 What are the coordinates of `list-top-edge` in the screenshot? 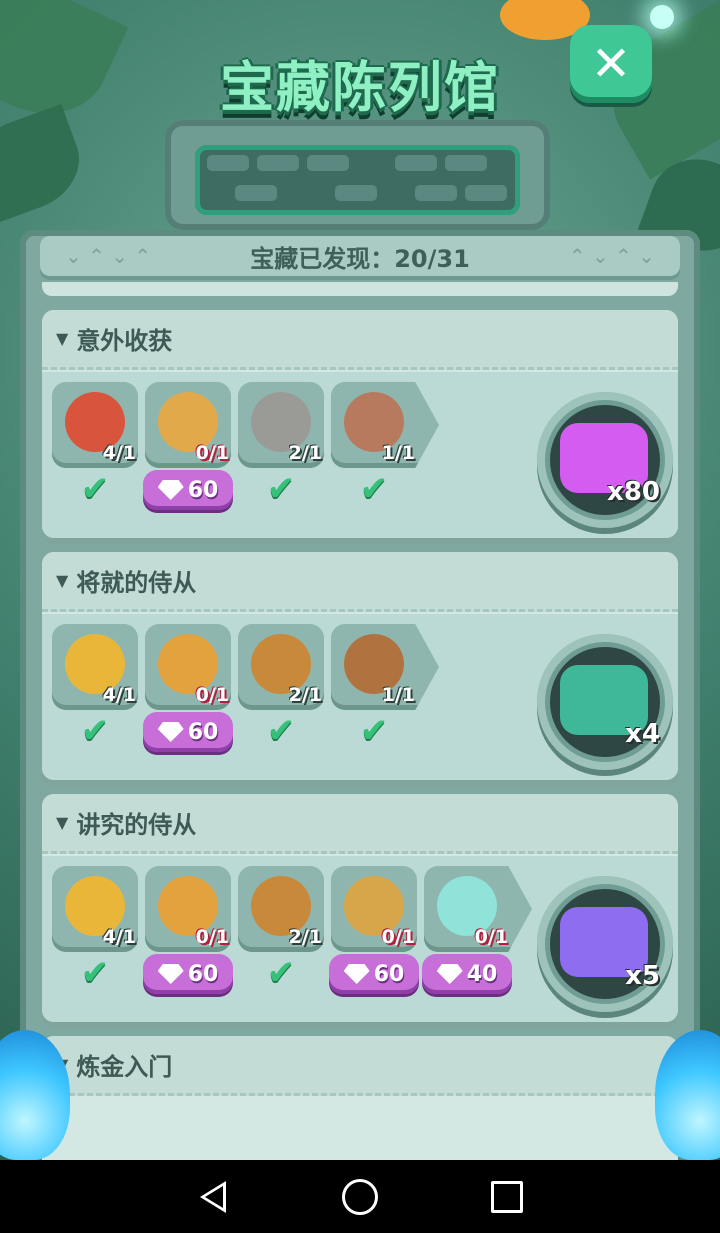 It's located at (360, 289).